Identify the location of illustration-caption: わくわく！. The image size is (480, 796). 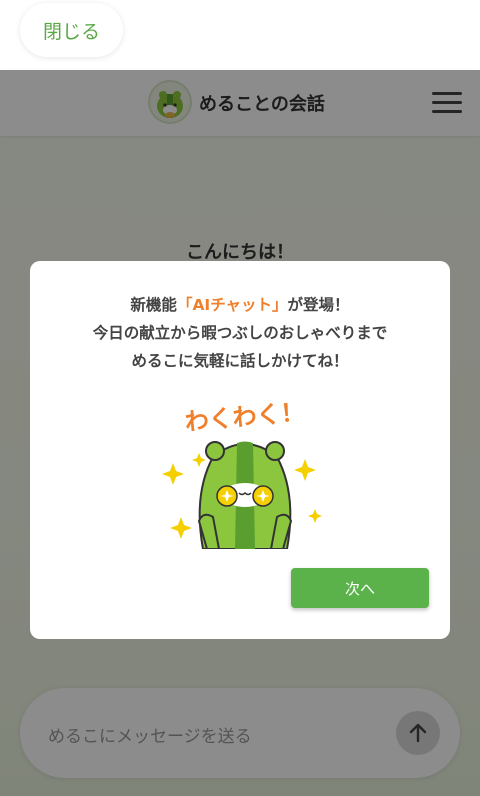
(245, 417).